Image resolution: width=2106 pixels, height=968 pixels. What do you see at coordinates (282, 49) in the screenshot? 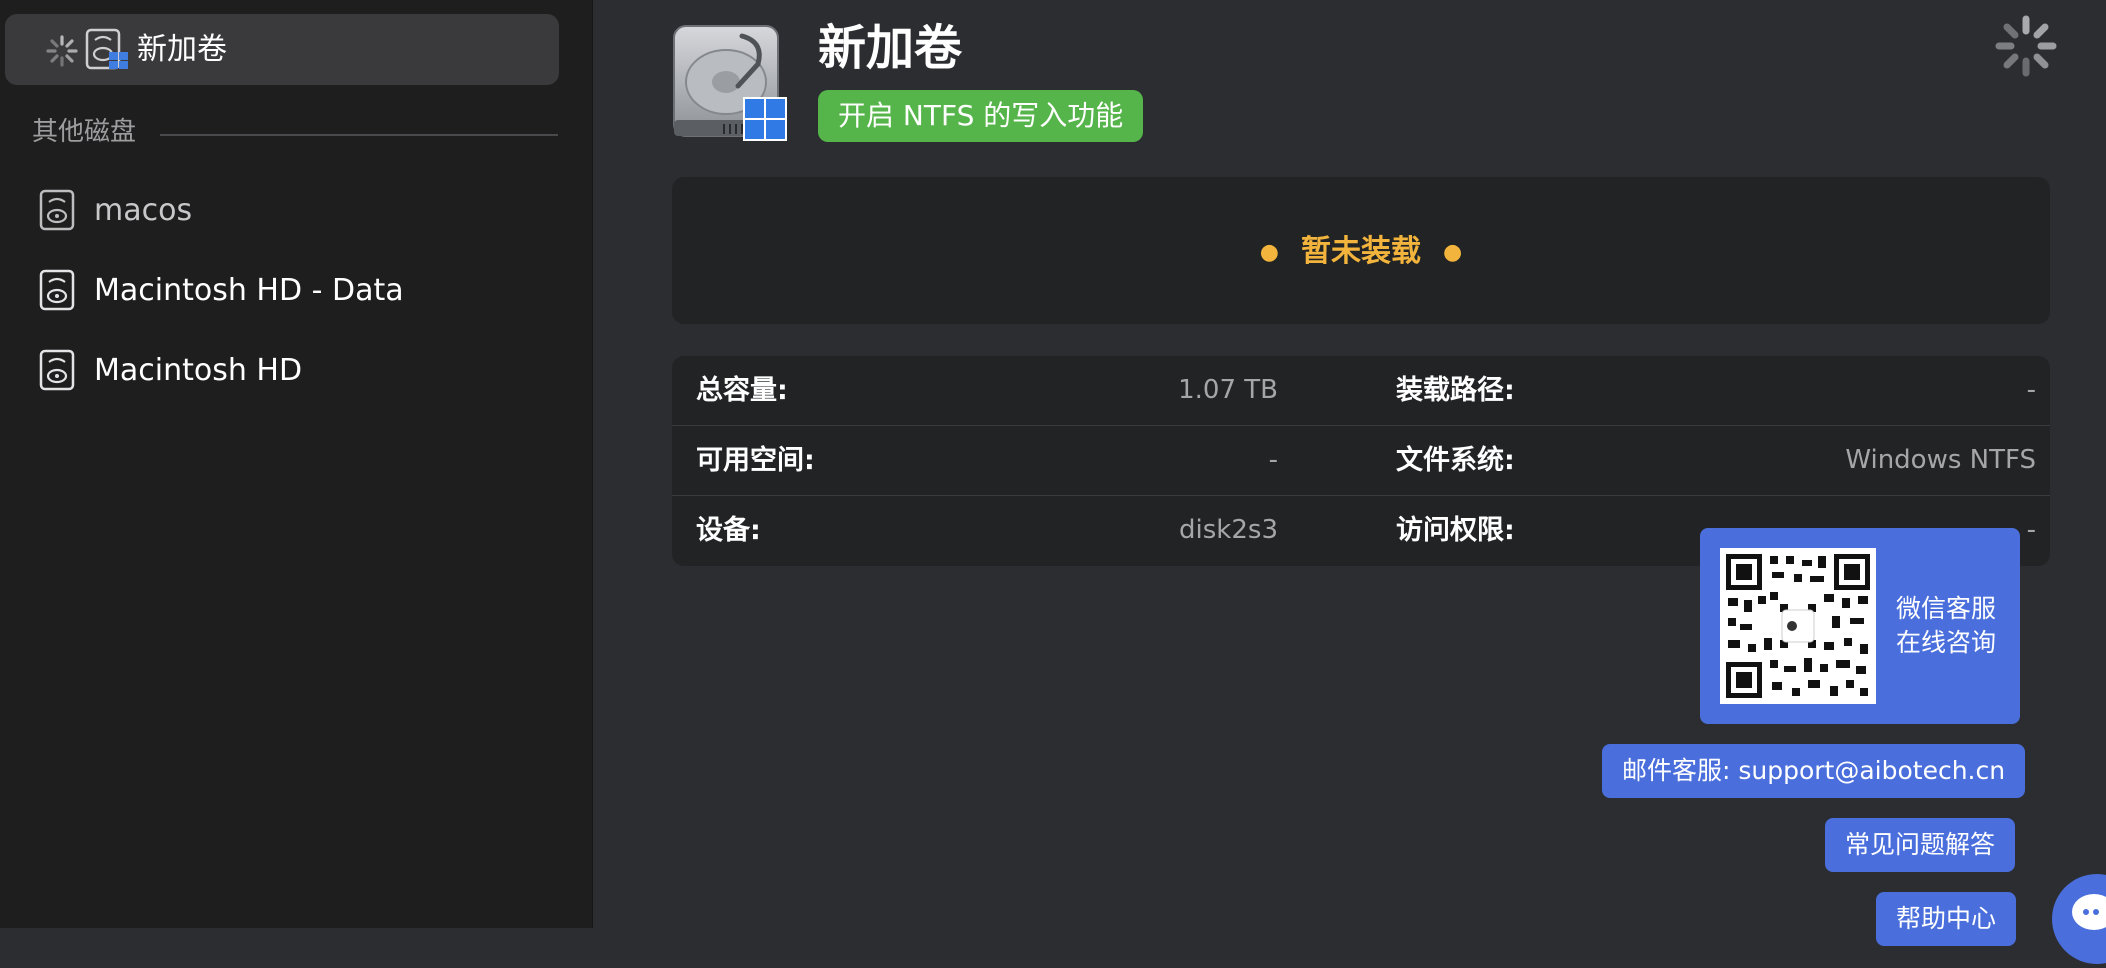
I see `sidebar-item-selected-volume: 新加卷` at bounding box center [282, 49].